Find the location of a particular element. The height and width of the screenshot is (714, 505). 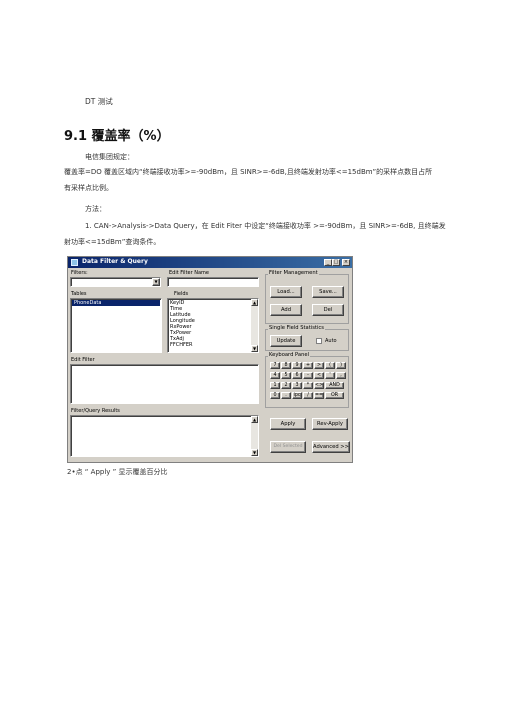

key-button: > is located at coordinates (319, 365).